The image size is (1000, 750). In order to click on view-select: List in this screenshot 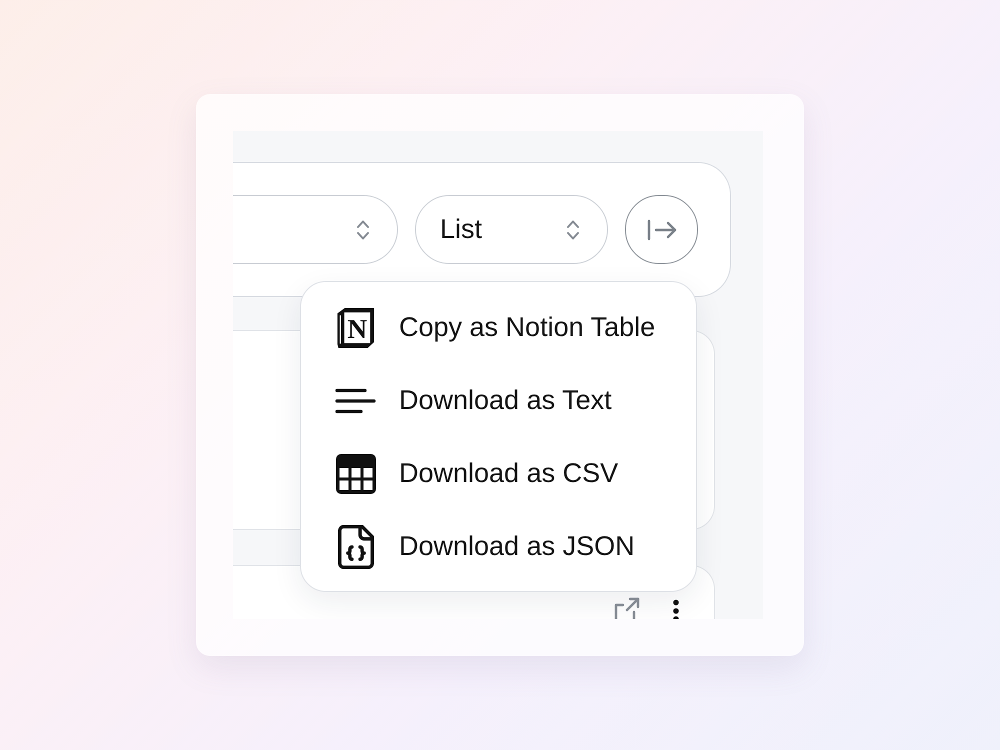, I will do `click(511, 229)`.